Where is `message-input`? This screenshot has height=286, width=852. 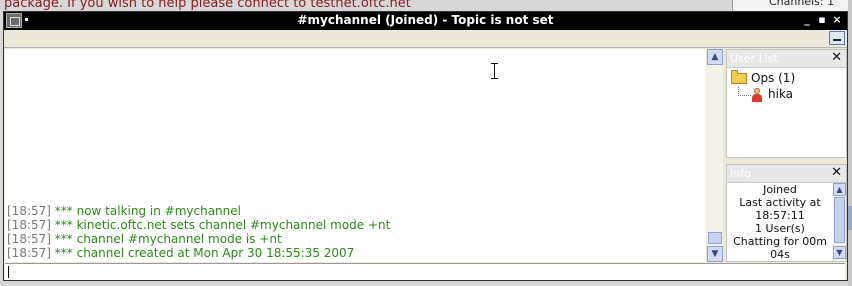 message-input is located at coordinates (425, 271).